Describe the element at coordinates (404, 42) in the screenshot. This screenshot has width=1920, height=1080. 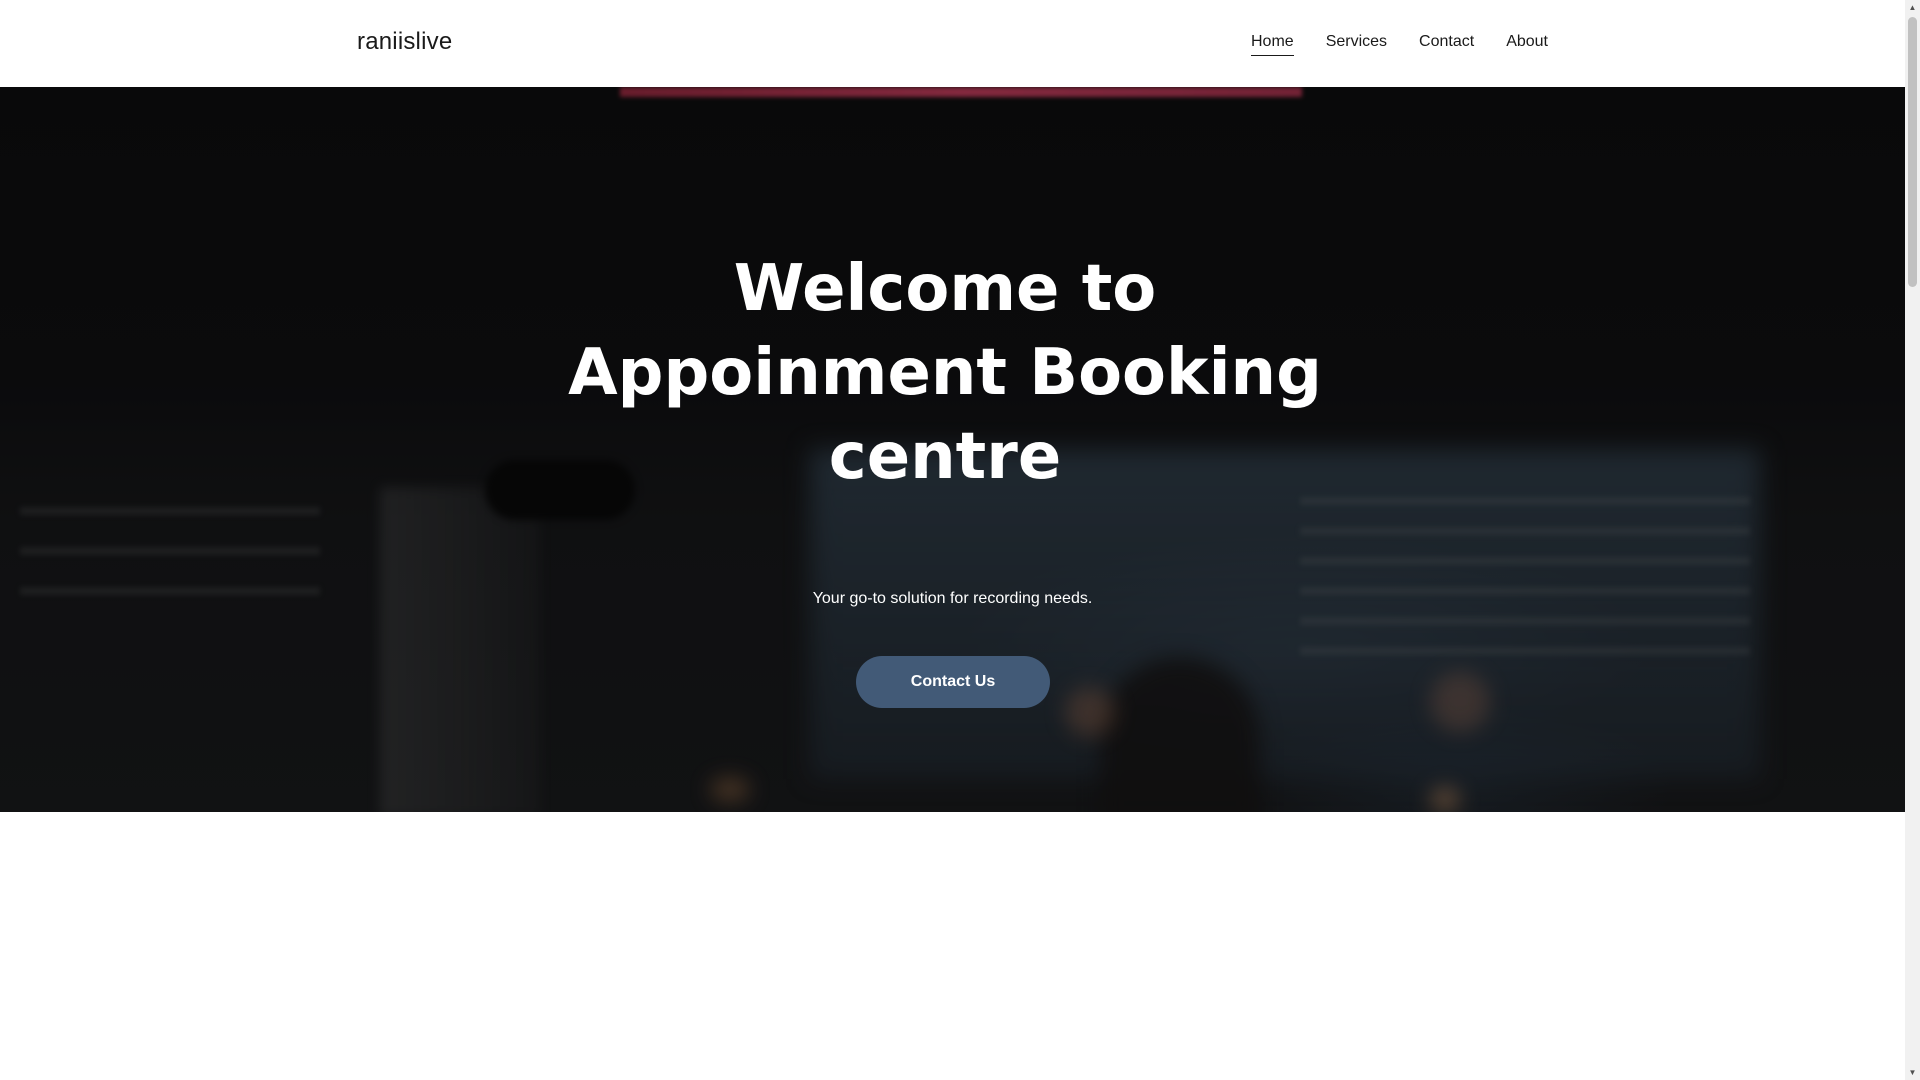
I see `brand-logo-text: raniislive` at that location.